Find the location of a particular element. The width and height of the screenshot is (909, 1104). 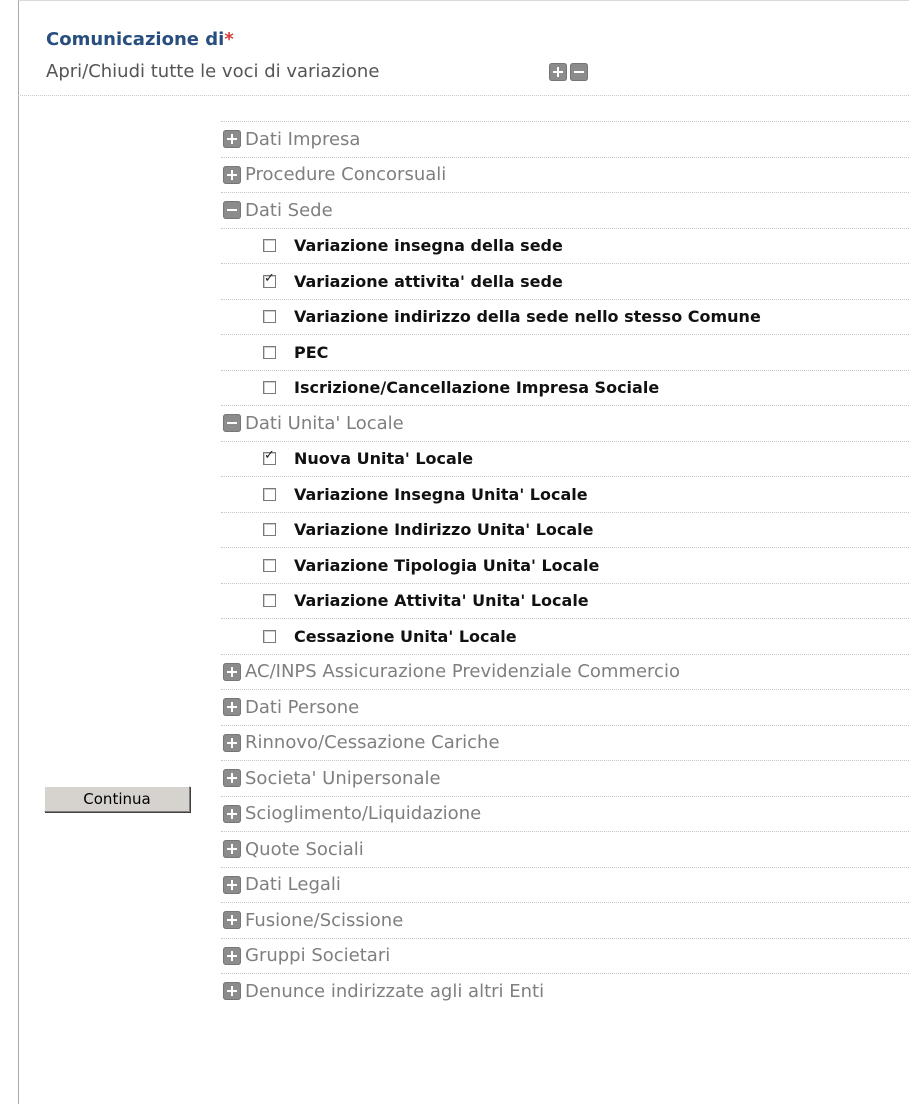

continue-button: Continua is located at coordinates (117, 799).